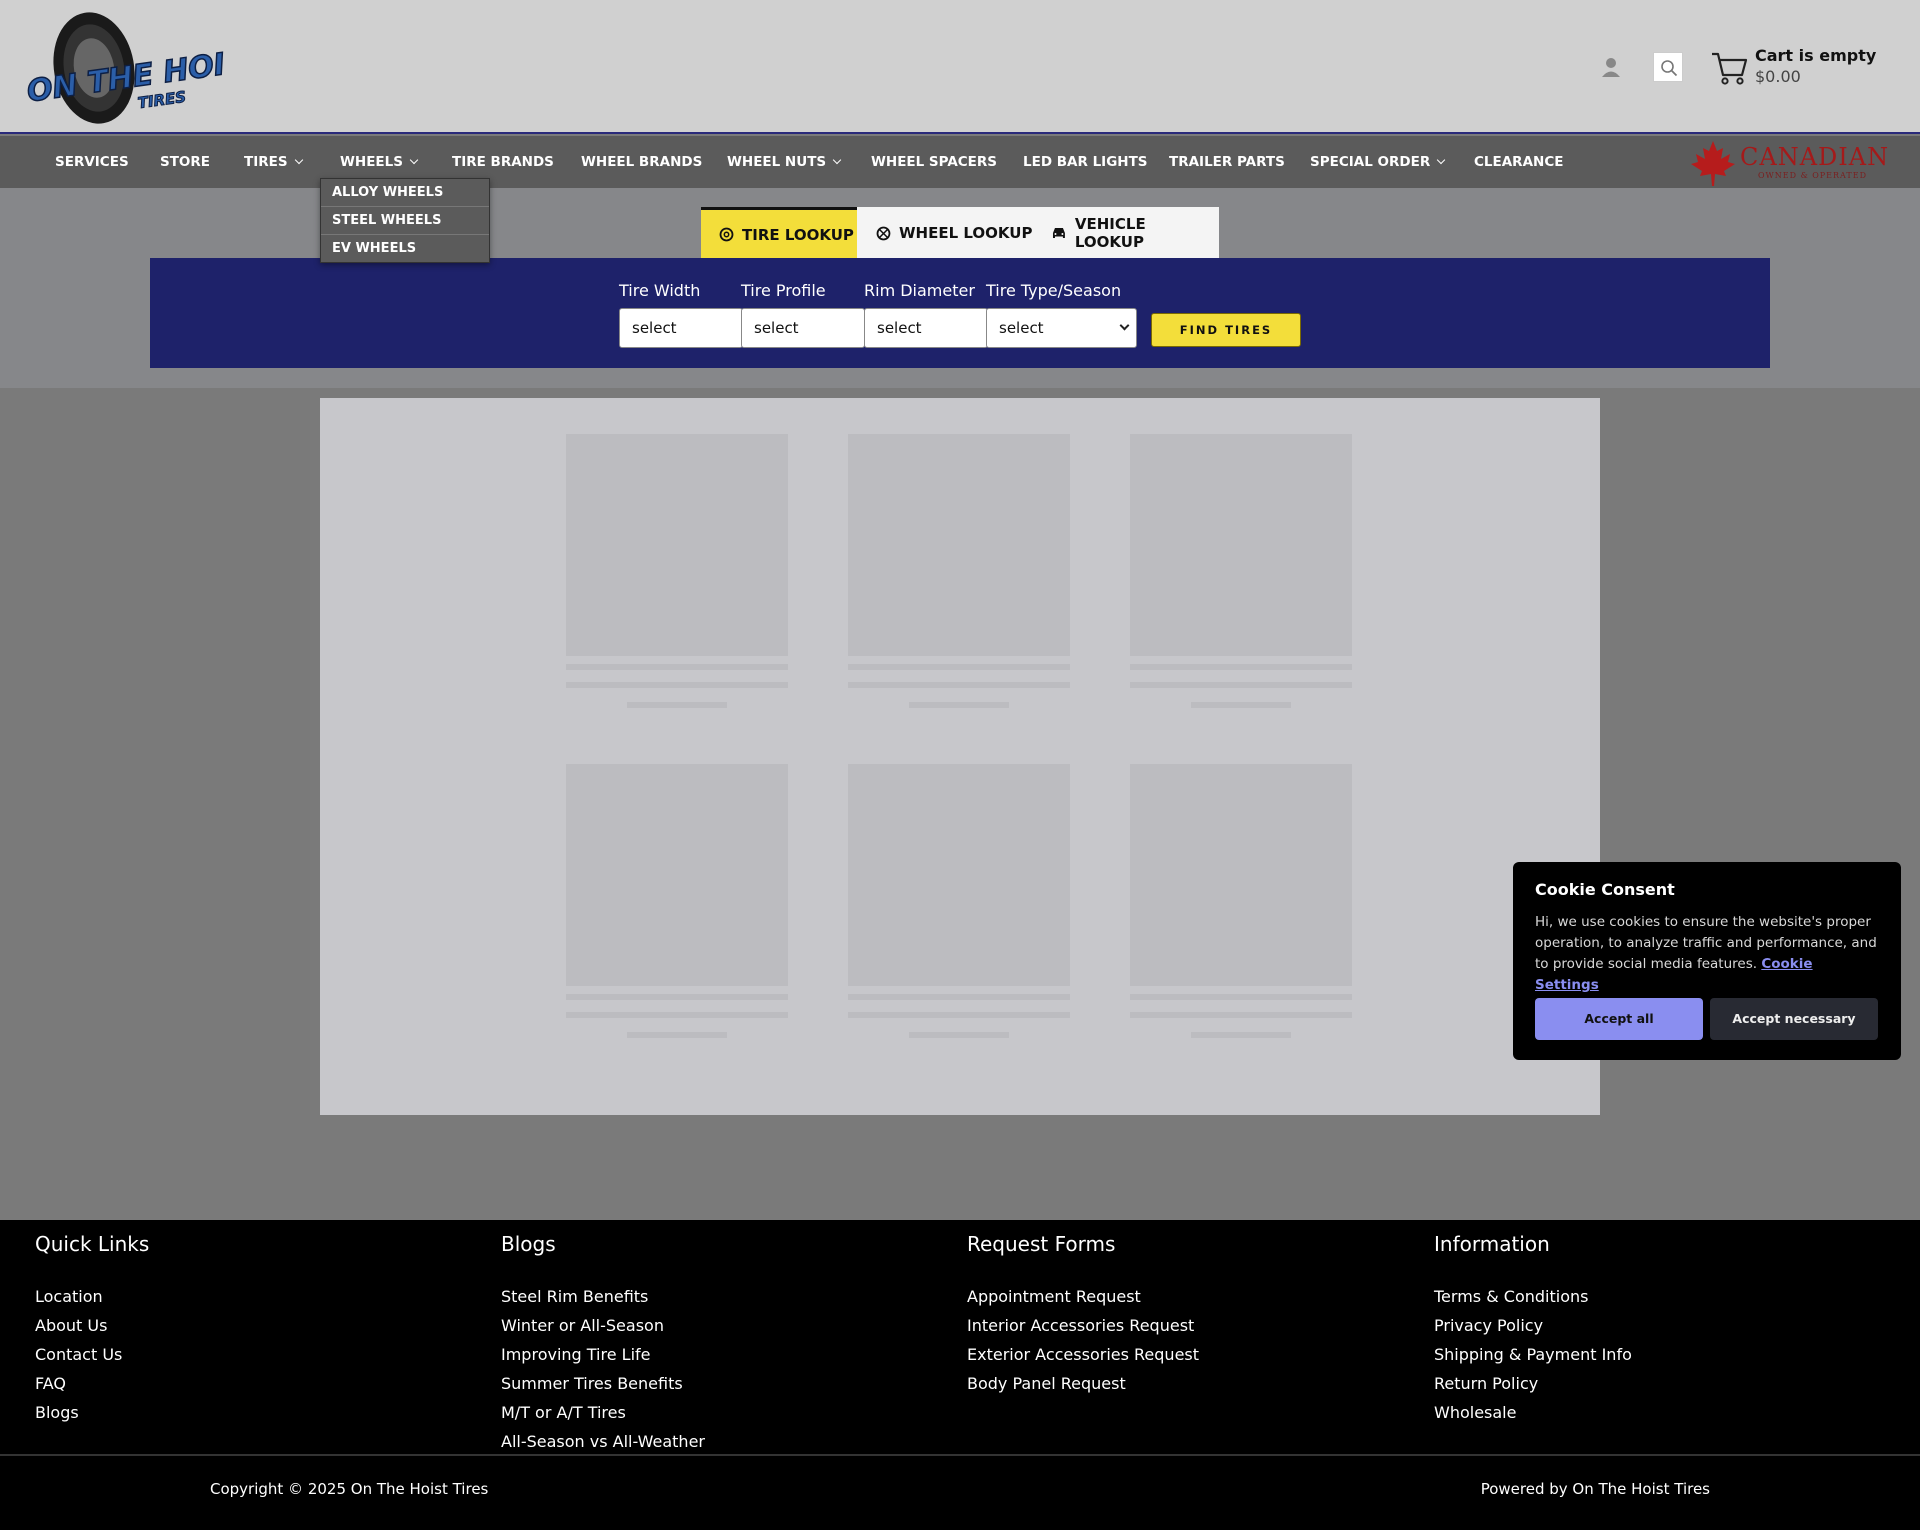 The width and height of the screenshot is (1920, 1530). Describe the element at coordinates (960, 67) in the screenshot. I see `site-header: ON THE HOIST TIRES Cart is empty $0.00` at that location.